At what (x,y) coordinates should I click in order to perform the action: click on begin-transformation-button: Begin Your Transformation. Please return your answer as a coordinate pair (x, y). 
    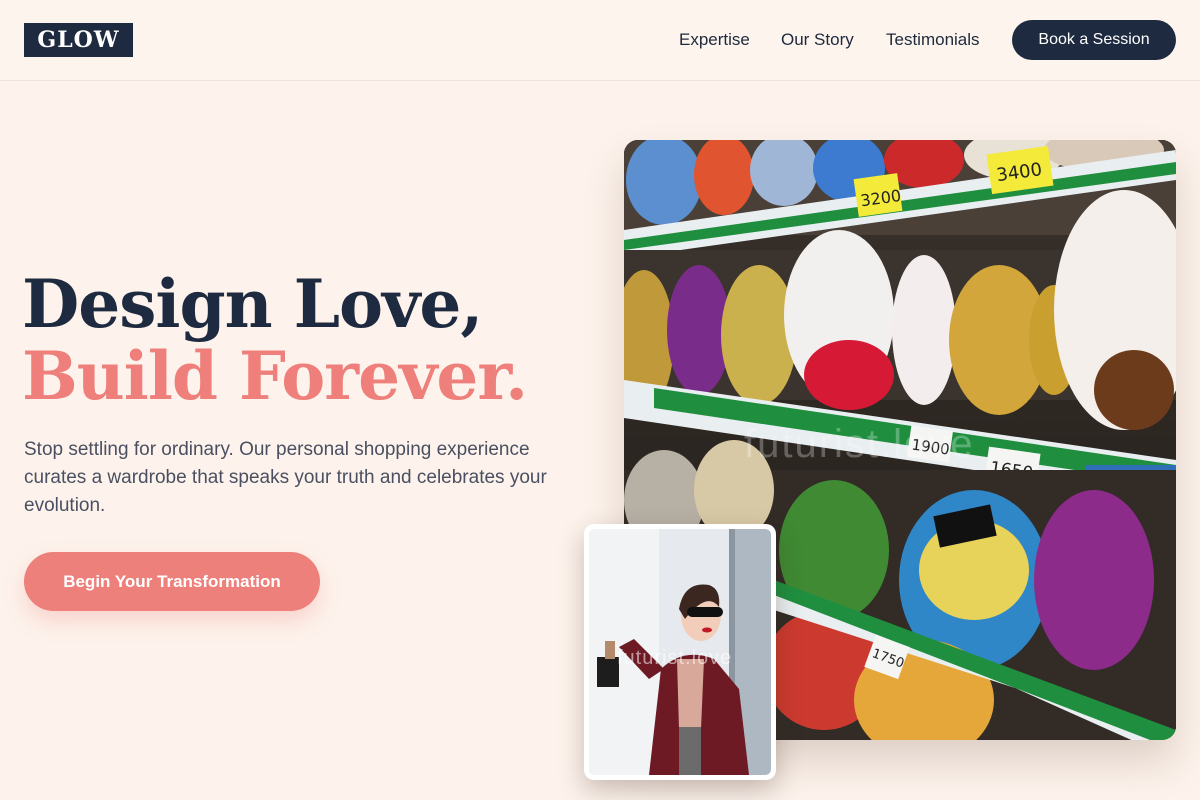
    Looking at the image, I should click on (172, 581).